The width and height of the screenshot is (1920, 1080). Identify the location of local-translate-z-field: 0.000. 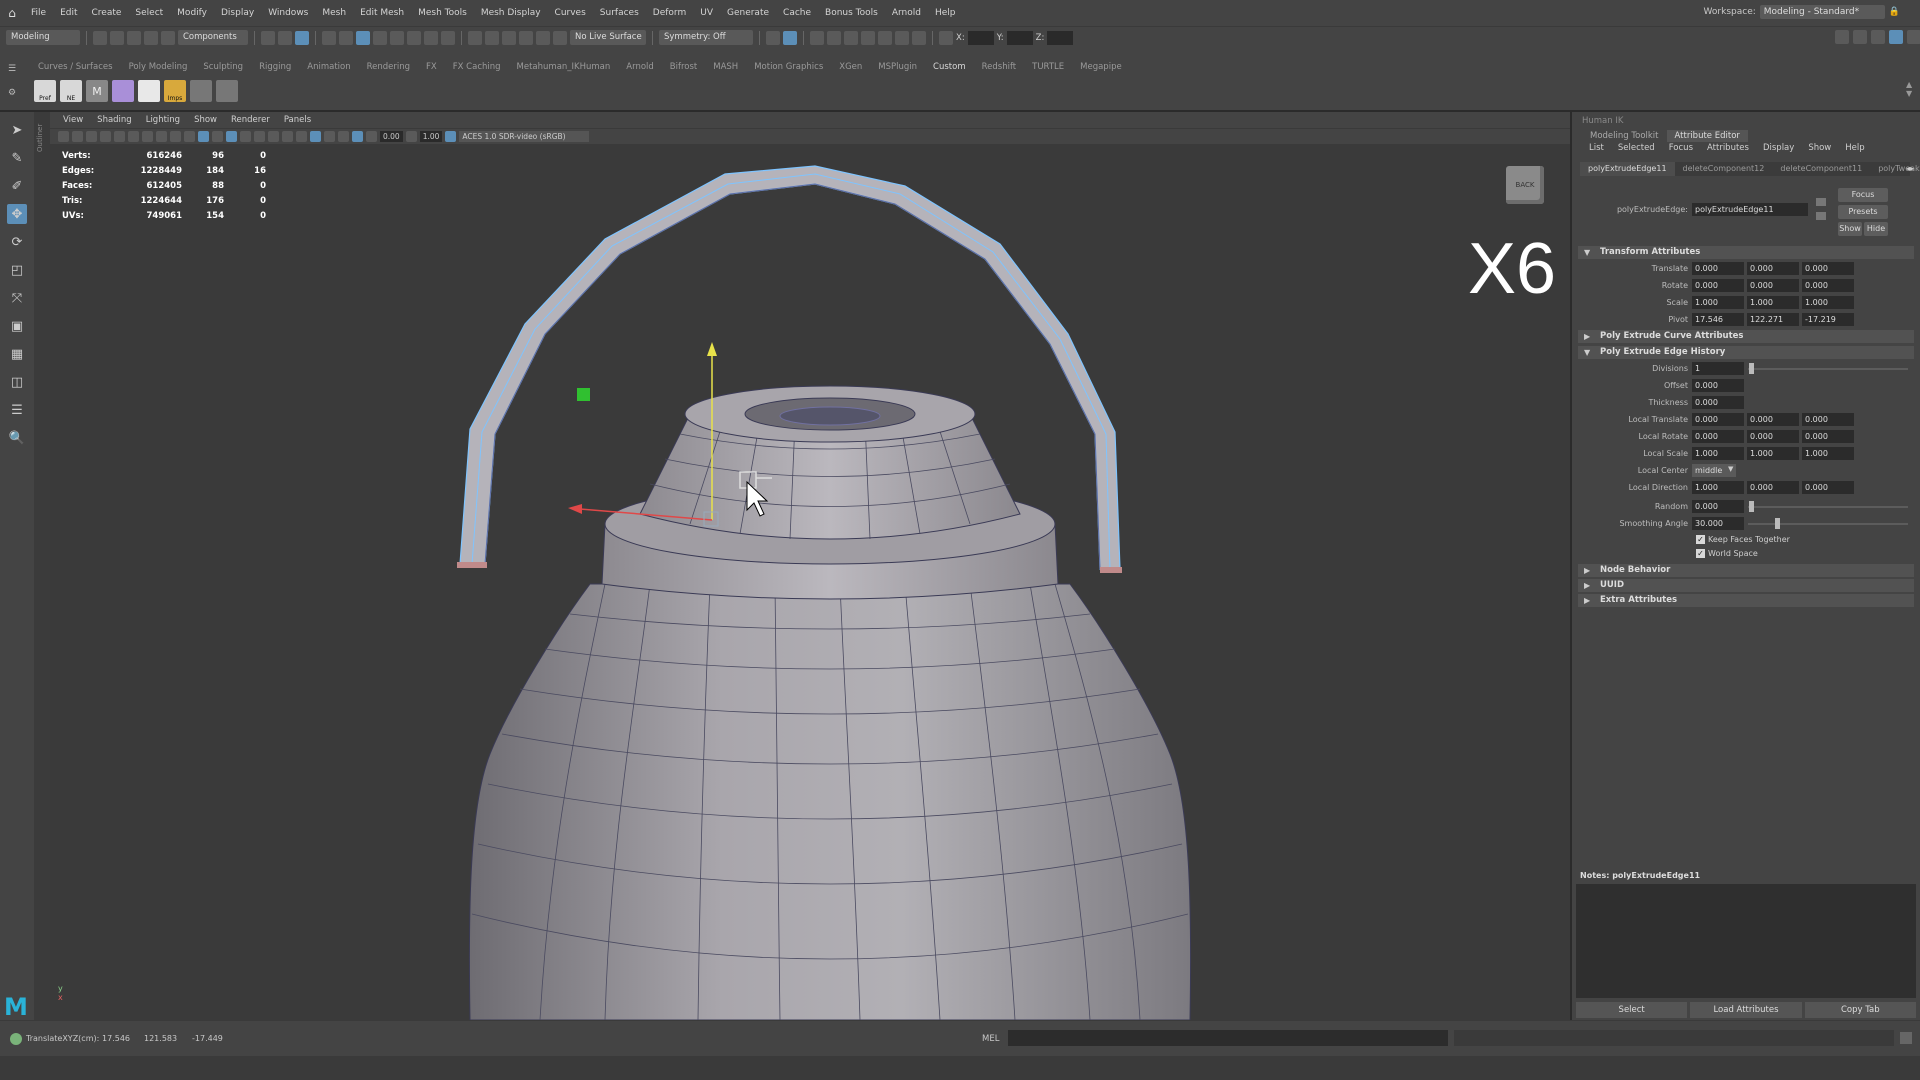
(1828, 419).